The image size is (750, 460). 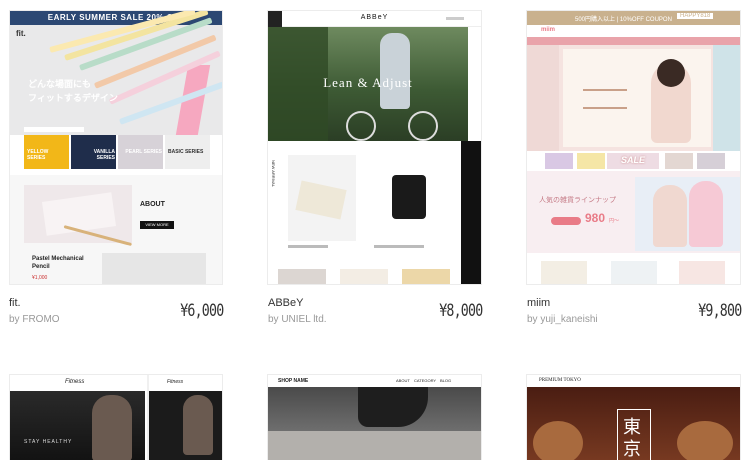 What do you see at coordinates (633, 212) in the screenshot?
I see `lineup-banner: 人気の雑貨ラインナップ 980 円〜` at bounding box center [633, 212].